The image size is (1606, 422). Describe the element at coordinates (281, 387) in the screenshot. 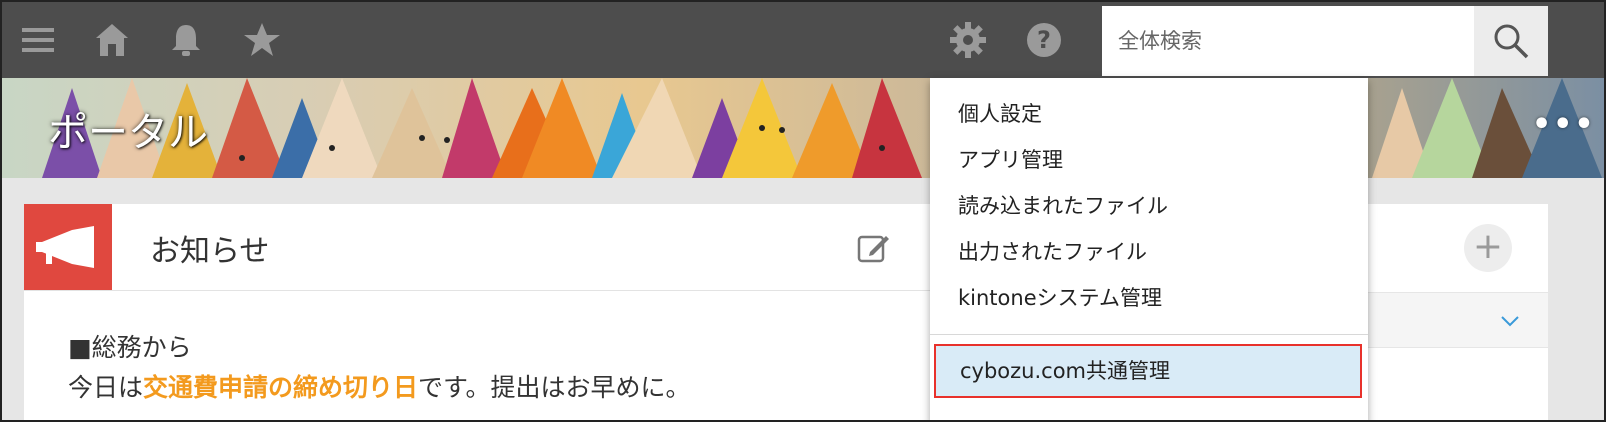

I see `notice-highlight: 交通費申請の締め切り日` at that location.